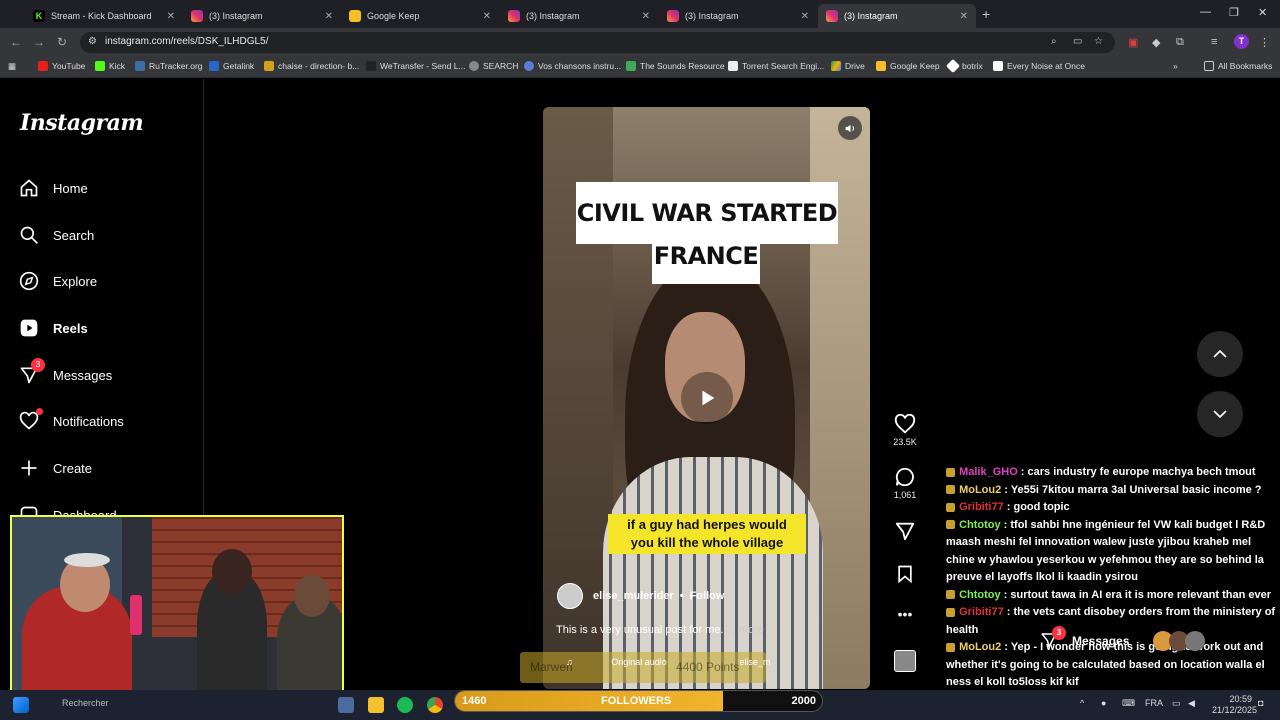  I want to click on more-link: ... more, so click(745, 630).